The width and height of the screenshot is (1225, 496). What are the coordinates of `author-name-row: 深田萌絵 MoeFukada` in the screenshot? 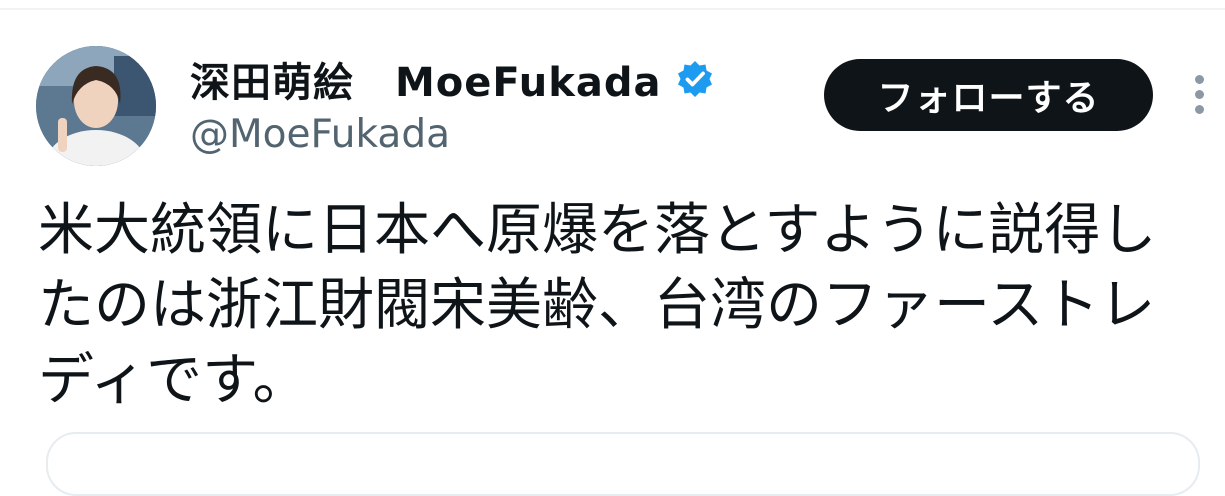 It's located at (452, 79).